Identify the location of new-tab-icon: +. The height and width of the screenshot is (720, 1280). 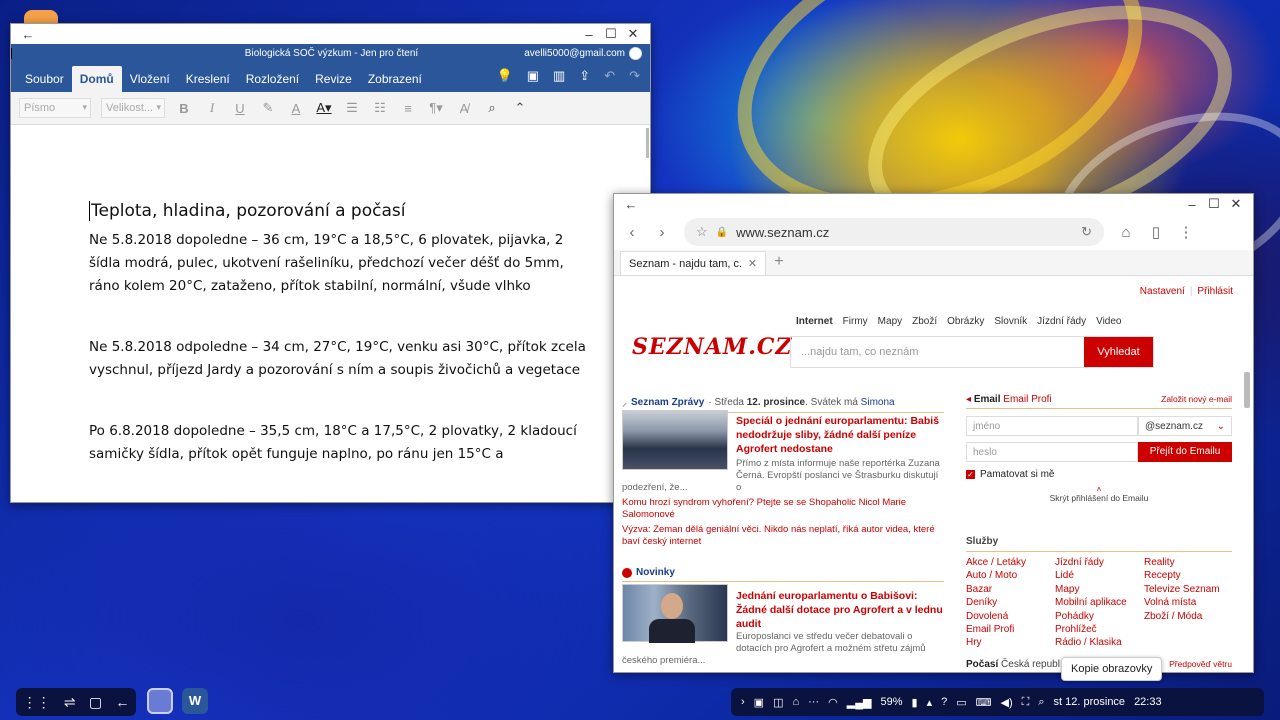
(779, 264).